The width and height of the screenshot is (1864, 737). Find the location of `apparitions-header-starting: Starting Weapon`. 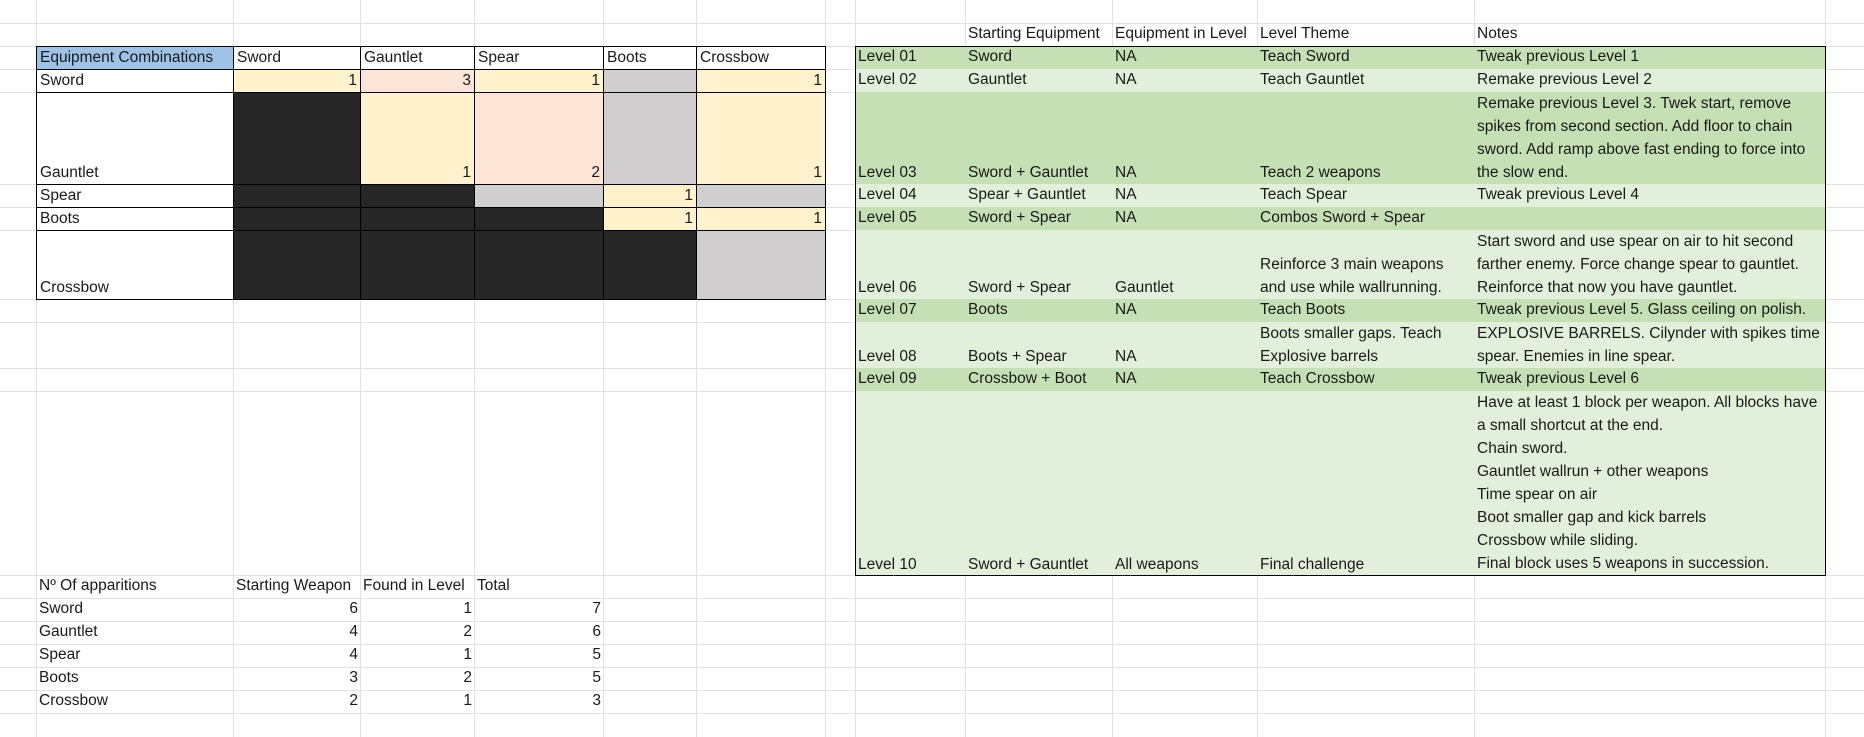

apparitions-header-starting: Starting Weapon is located at coordinates (297, 586).